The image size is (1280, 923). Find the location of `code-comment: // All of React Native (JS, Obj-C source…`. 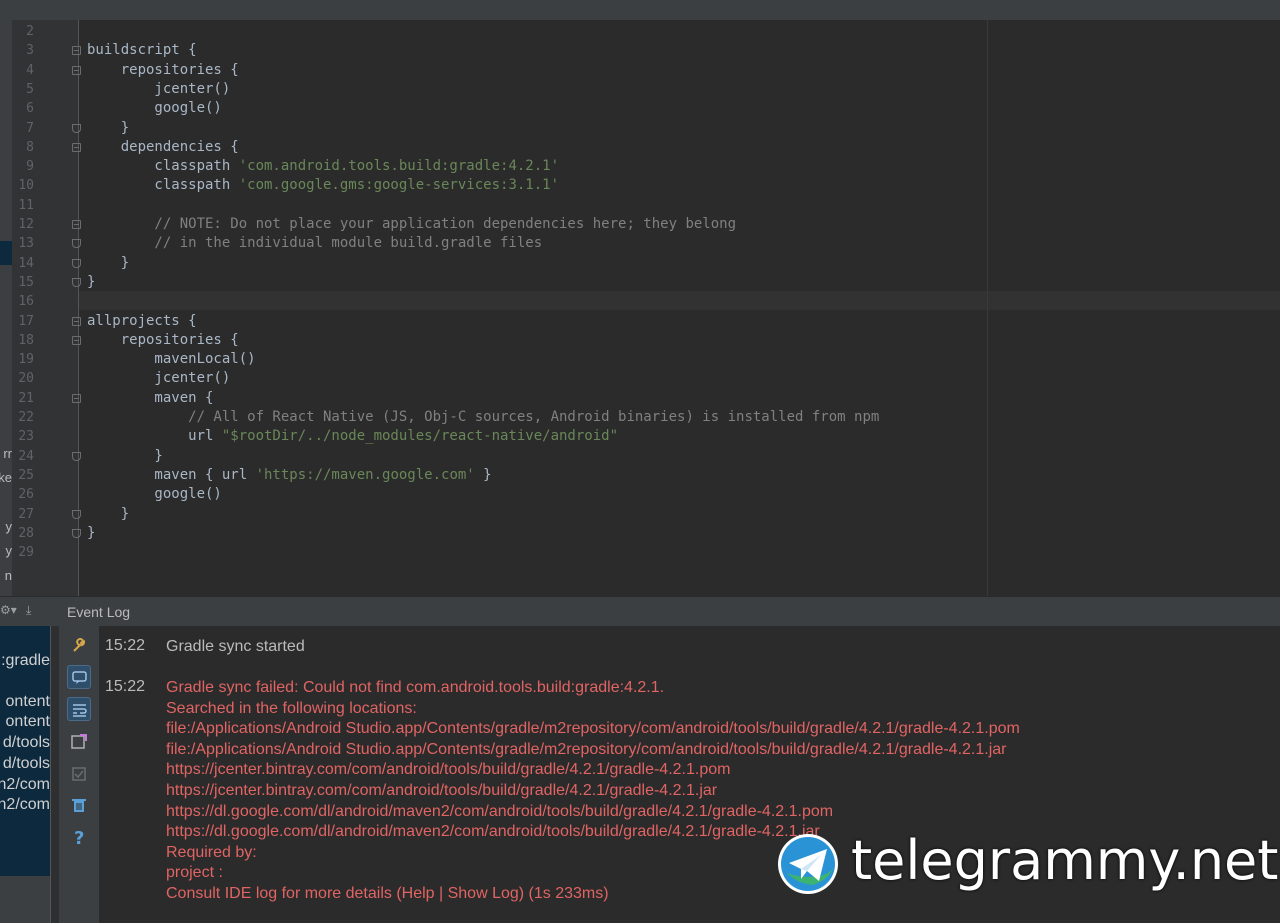

code-comment: // All of React Native (JS, Obj-C source… is located at coordinates (483, 417).